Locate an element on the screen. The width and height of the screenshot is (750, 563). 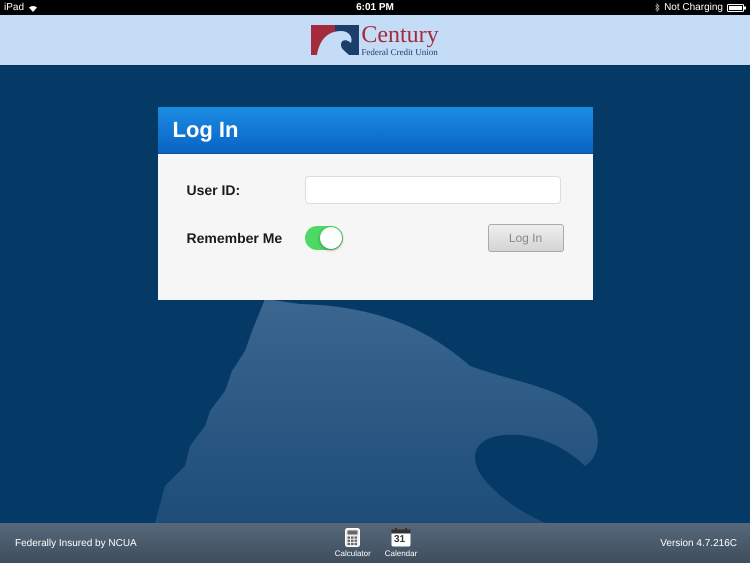
calendar-date: 31 is located at coordinates (400, 540).